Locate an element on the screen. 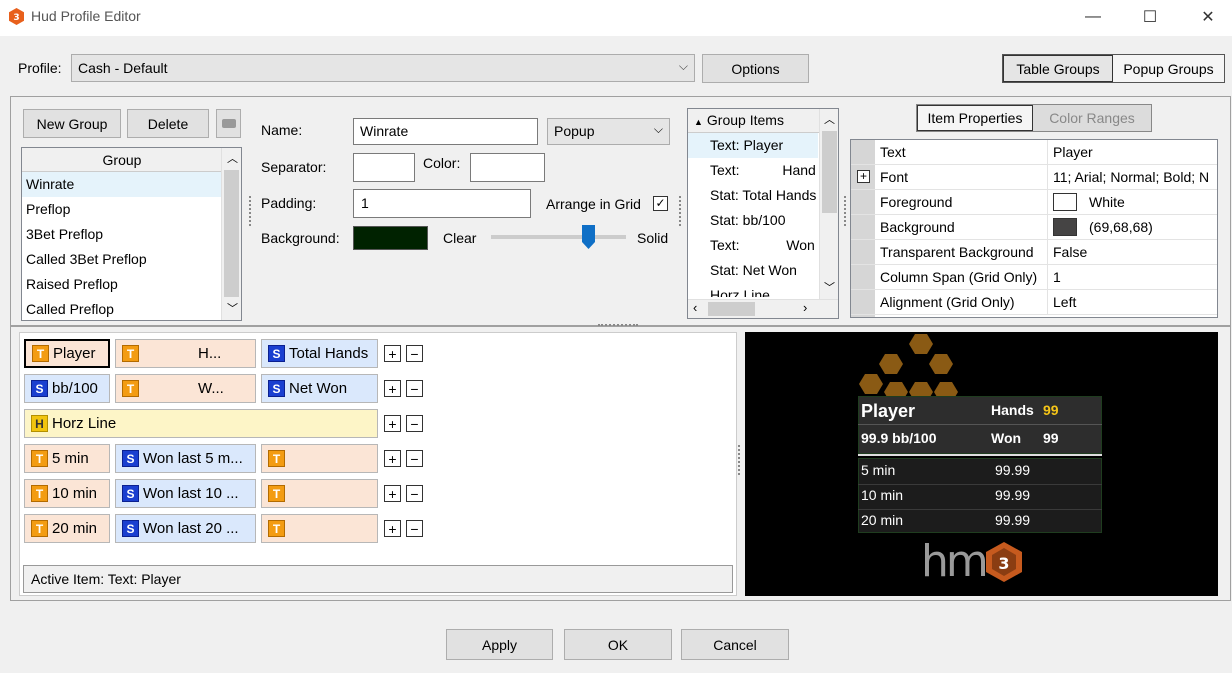  group-item-row: Stat: Net Won is located at coordinates (753, 270).